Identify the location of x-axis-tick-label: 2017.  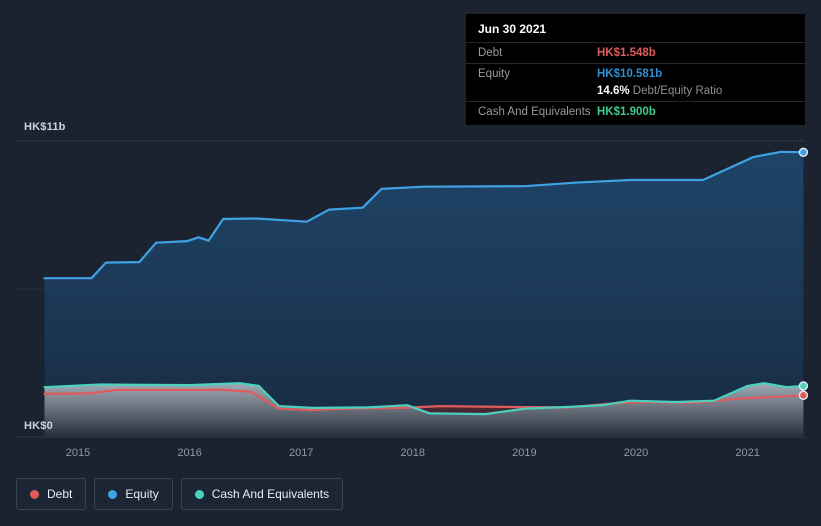
(301, 453).